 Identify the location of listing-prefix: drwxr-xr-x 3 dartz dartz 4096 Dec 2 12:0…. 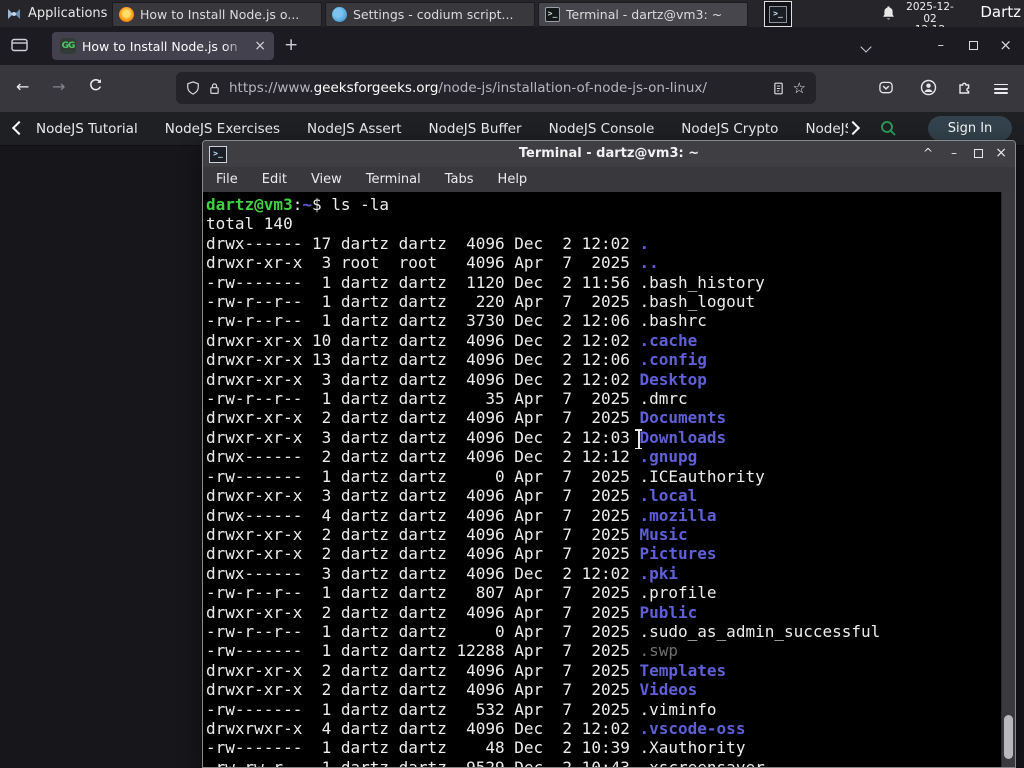
(423, 379).